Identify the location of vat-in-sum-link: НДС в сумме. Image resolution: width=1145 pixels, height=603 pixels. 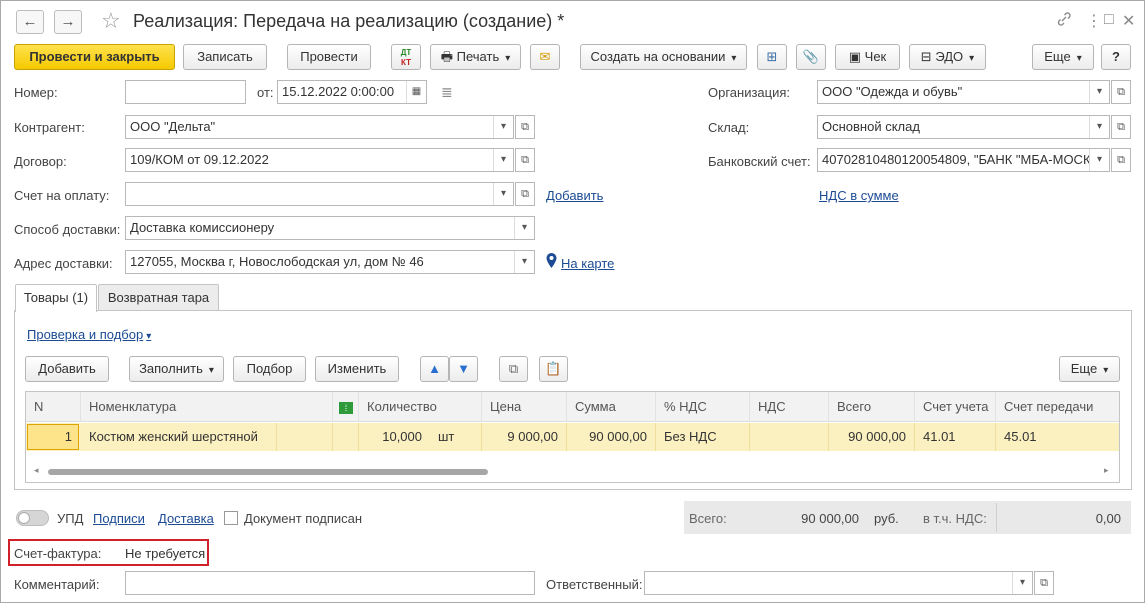
(859, 195).